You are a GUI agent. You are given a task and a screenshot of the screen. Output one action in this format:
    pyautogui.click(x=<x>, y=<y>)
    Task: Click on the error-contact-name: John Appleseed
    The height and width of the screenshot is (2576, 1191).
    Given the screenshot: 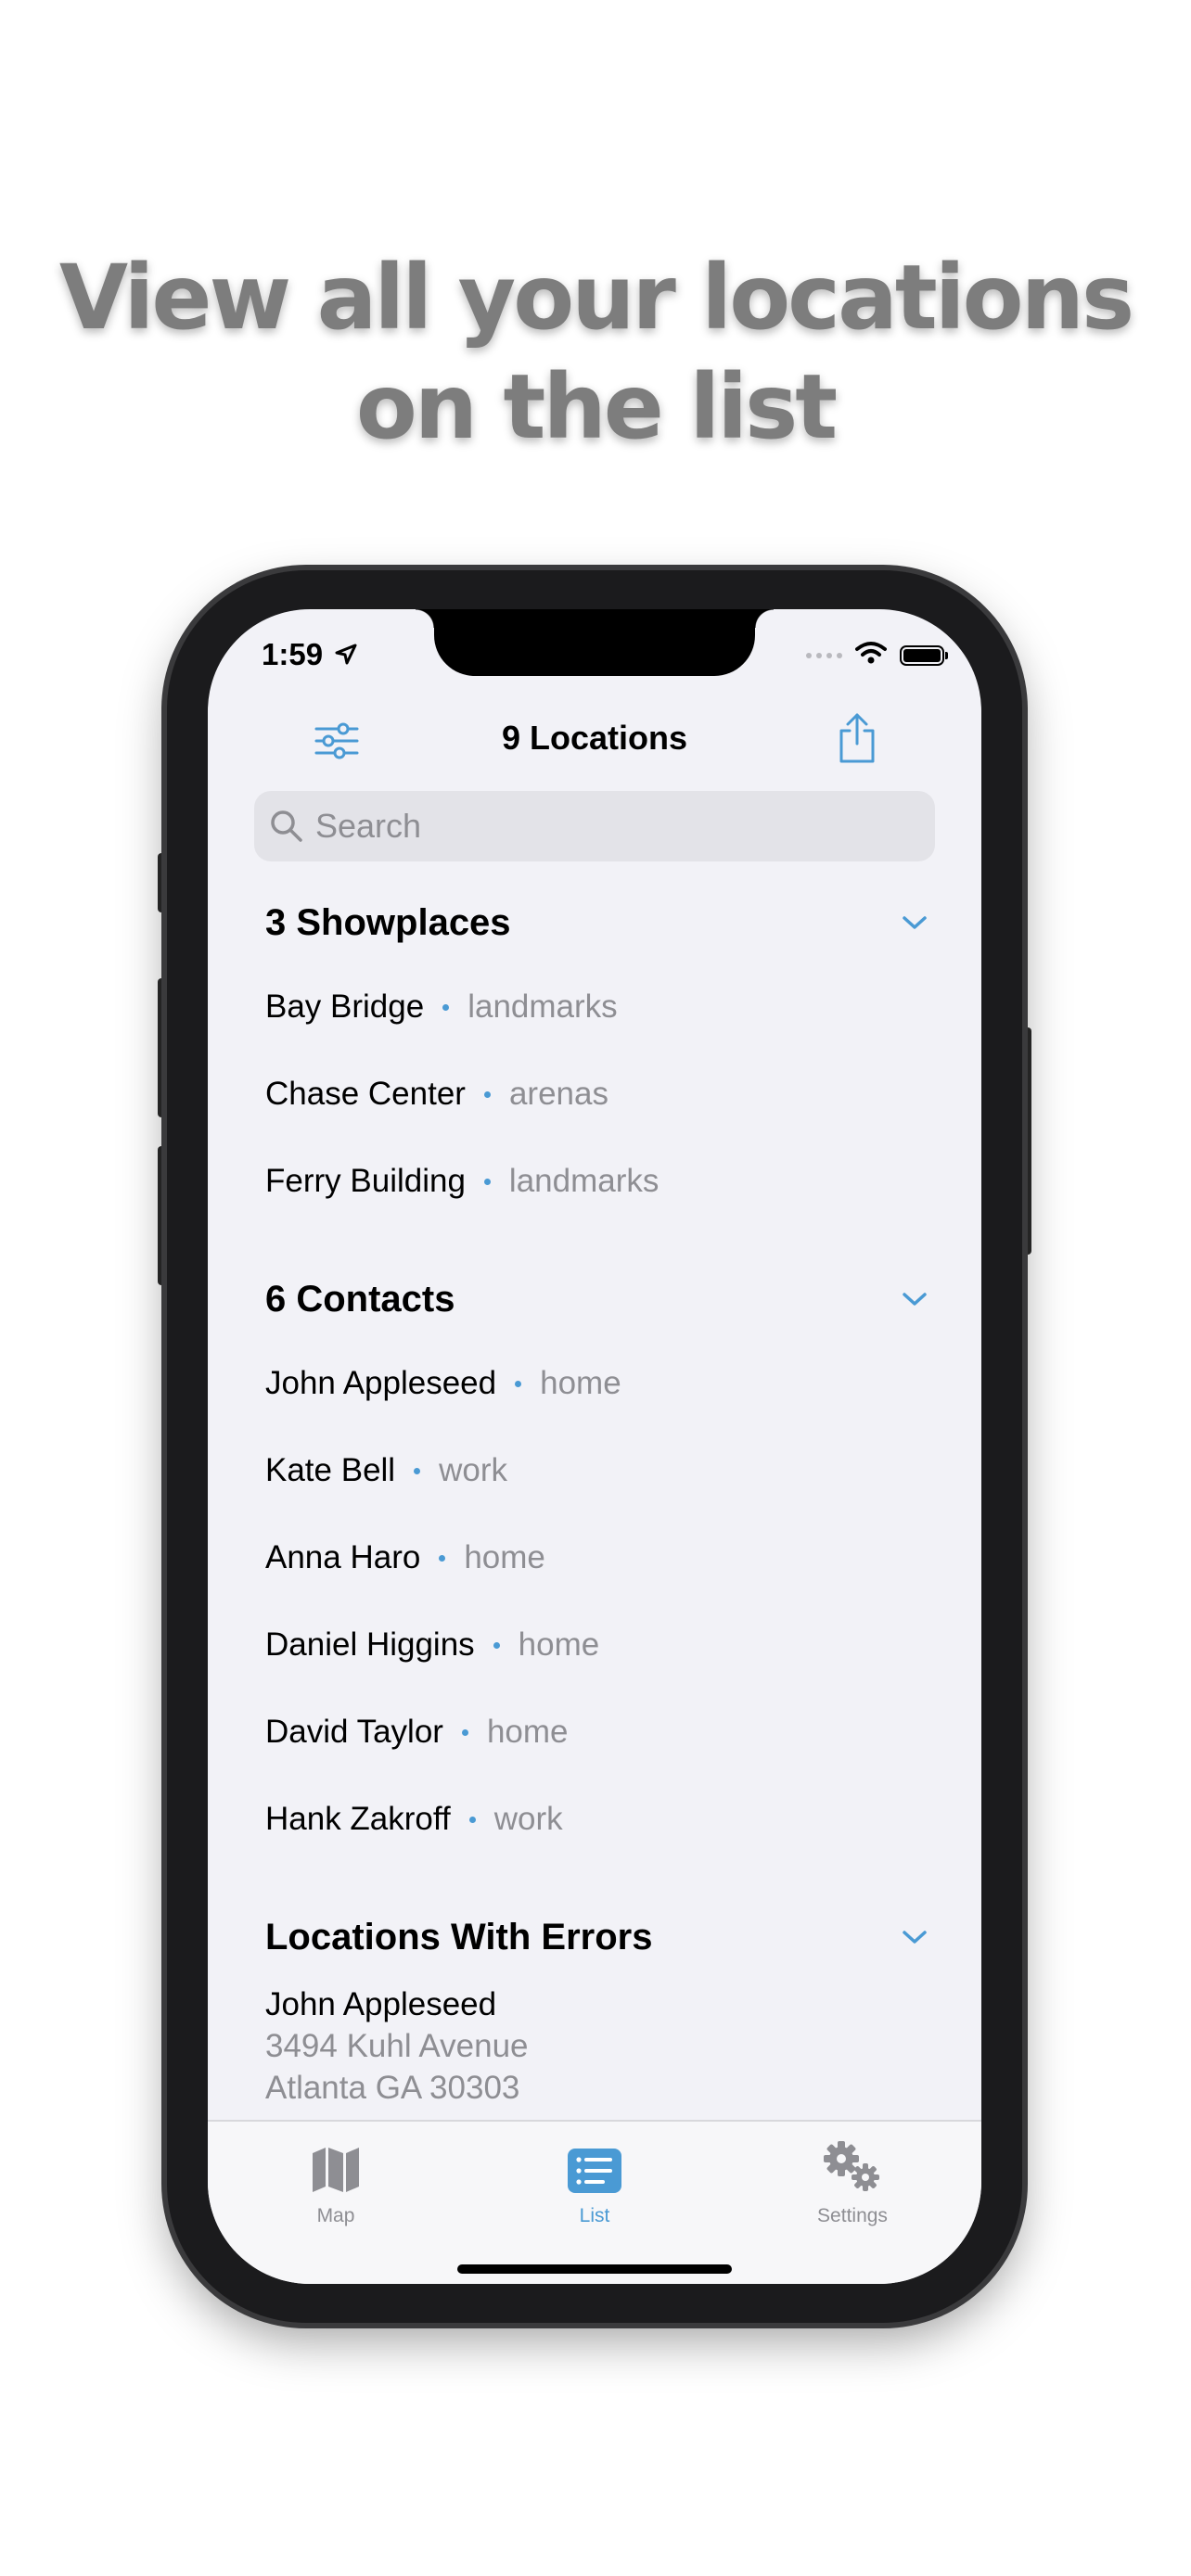 What is the action you would take?
    pyautogui.click(x=381, y=2004)
    